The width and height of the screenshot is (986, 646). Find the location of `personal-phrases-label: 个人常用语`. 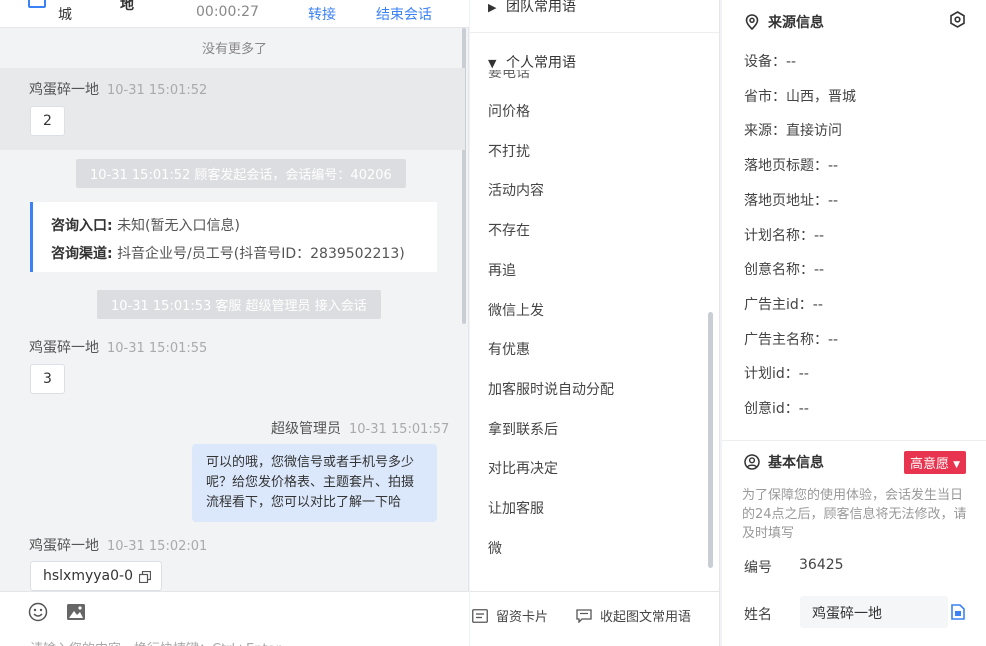

personal-phrases-label: 个人常用语 is located at coordinates (541, 63).